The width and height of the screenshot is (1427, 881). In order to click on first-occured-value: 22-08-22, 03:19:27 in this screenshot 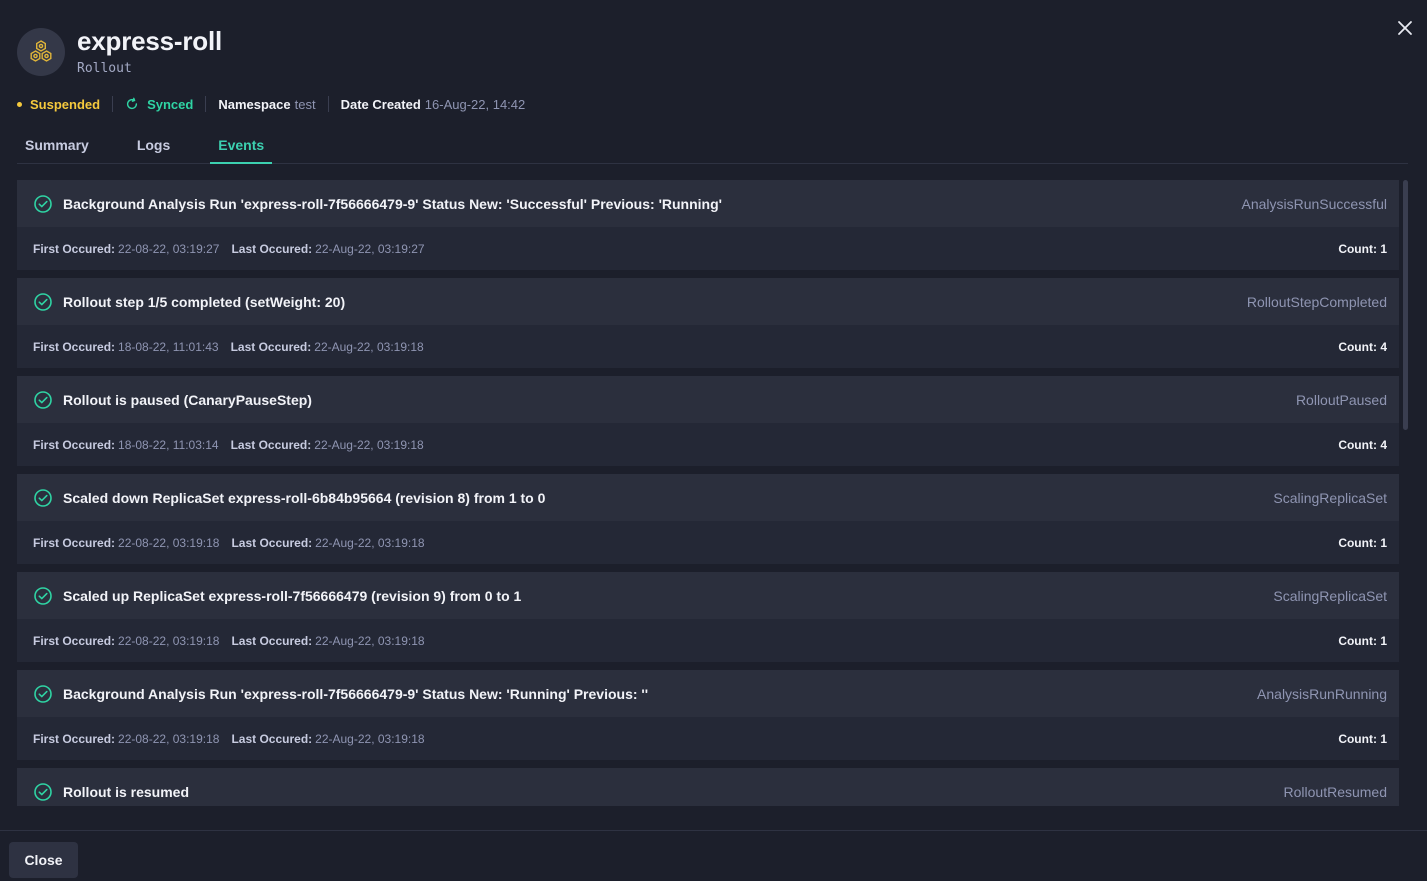, I will do `click(169, 248)`.